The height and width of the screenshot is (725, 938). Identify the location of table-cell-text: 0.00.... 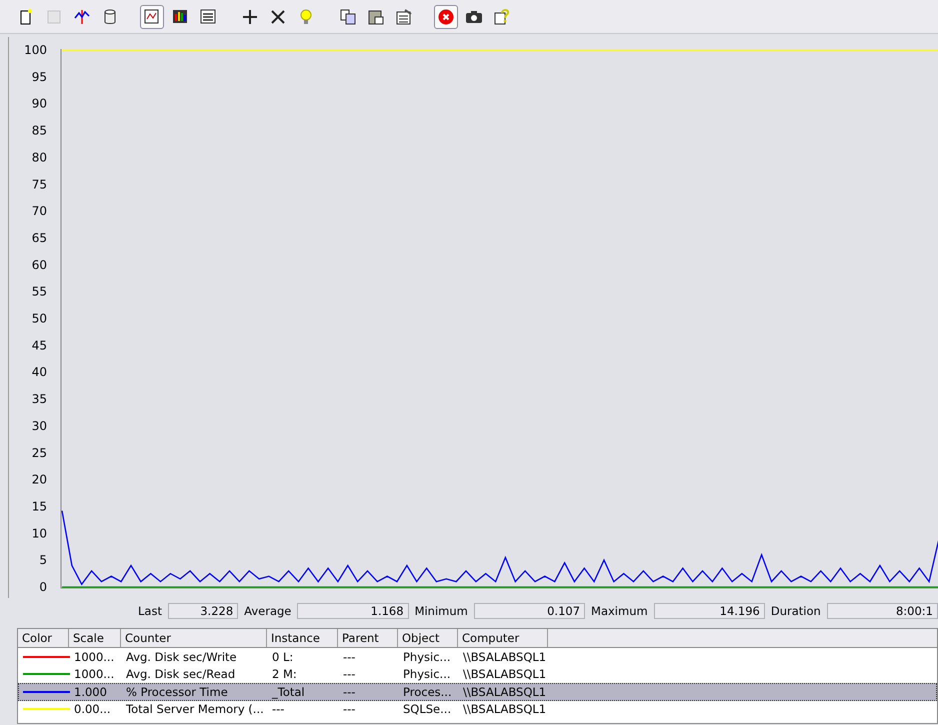
(92, 709).